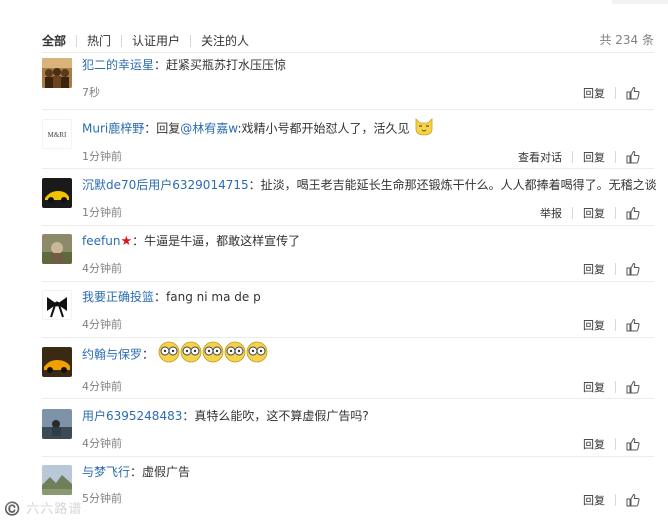  I want to click on cat-emoji-icon, so click(424, 127).